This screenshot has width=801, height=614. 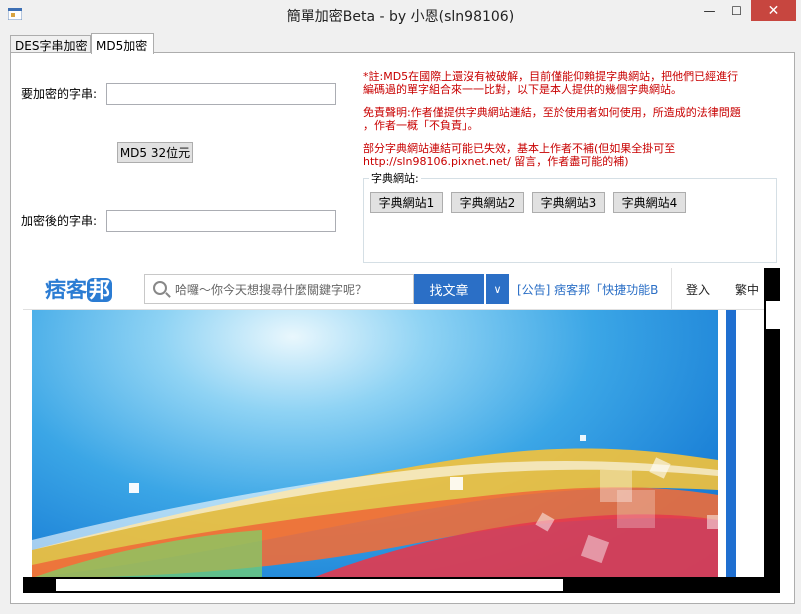 What do you see at coordinates (736, 10) in the screenshot?
I see `maximize-button: ☐` at bounding box center [736, 10].